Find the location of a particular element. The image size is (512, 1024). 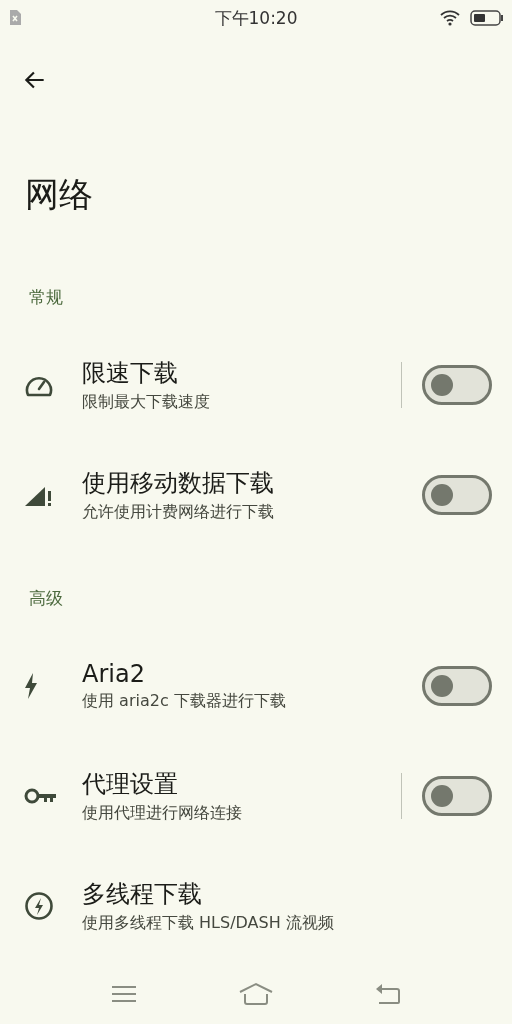

home-icon is located at coordinates (256, 994).